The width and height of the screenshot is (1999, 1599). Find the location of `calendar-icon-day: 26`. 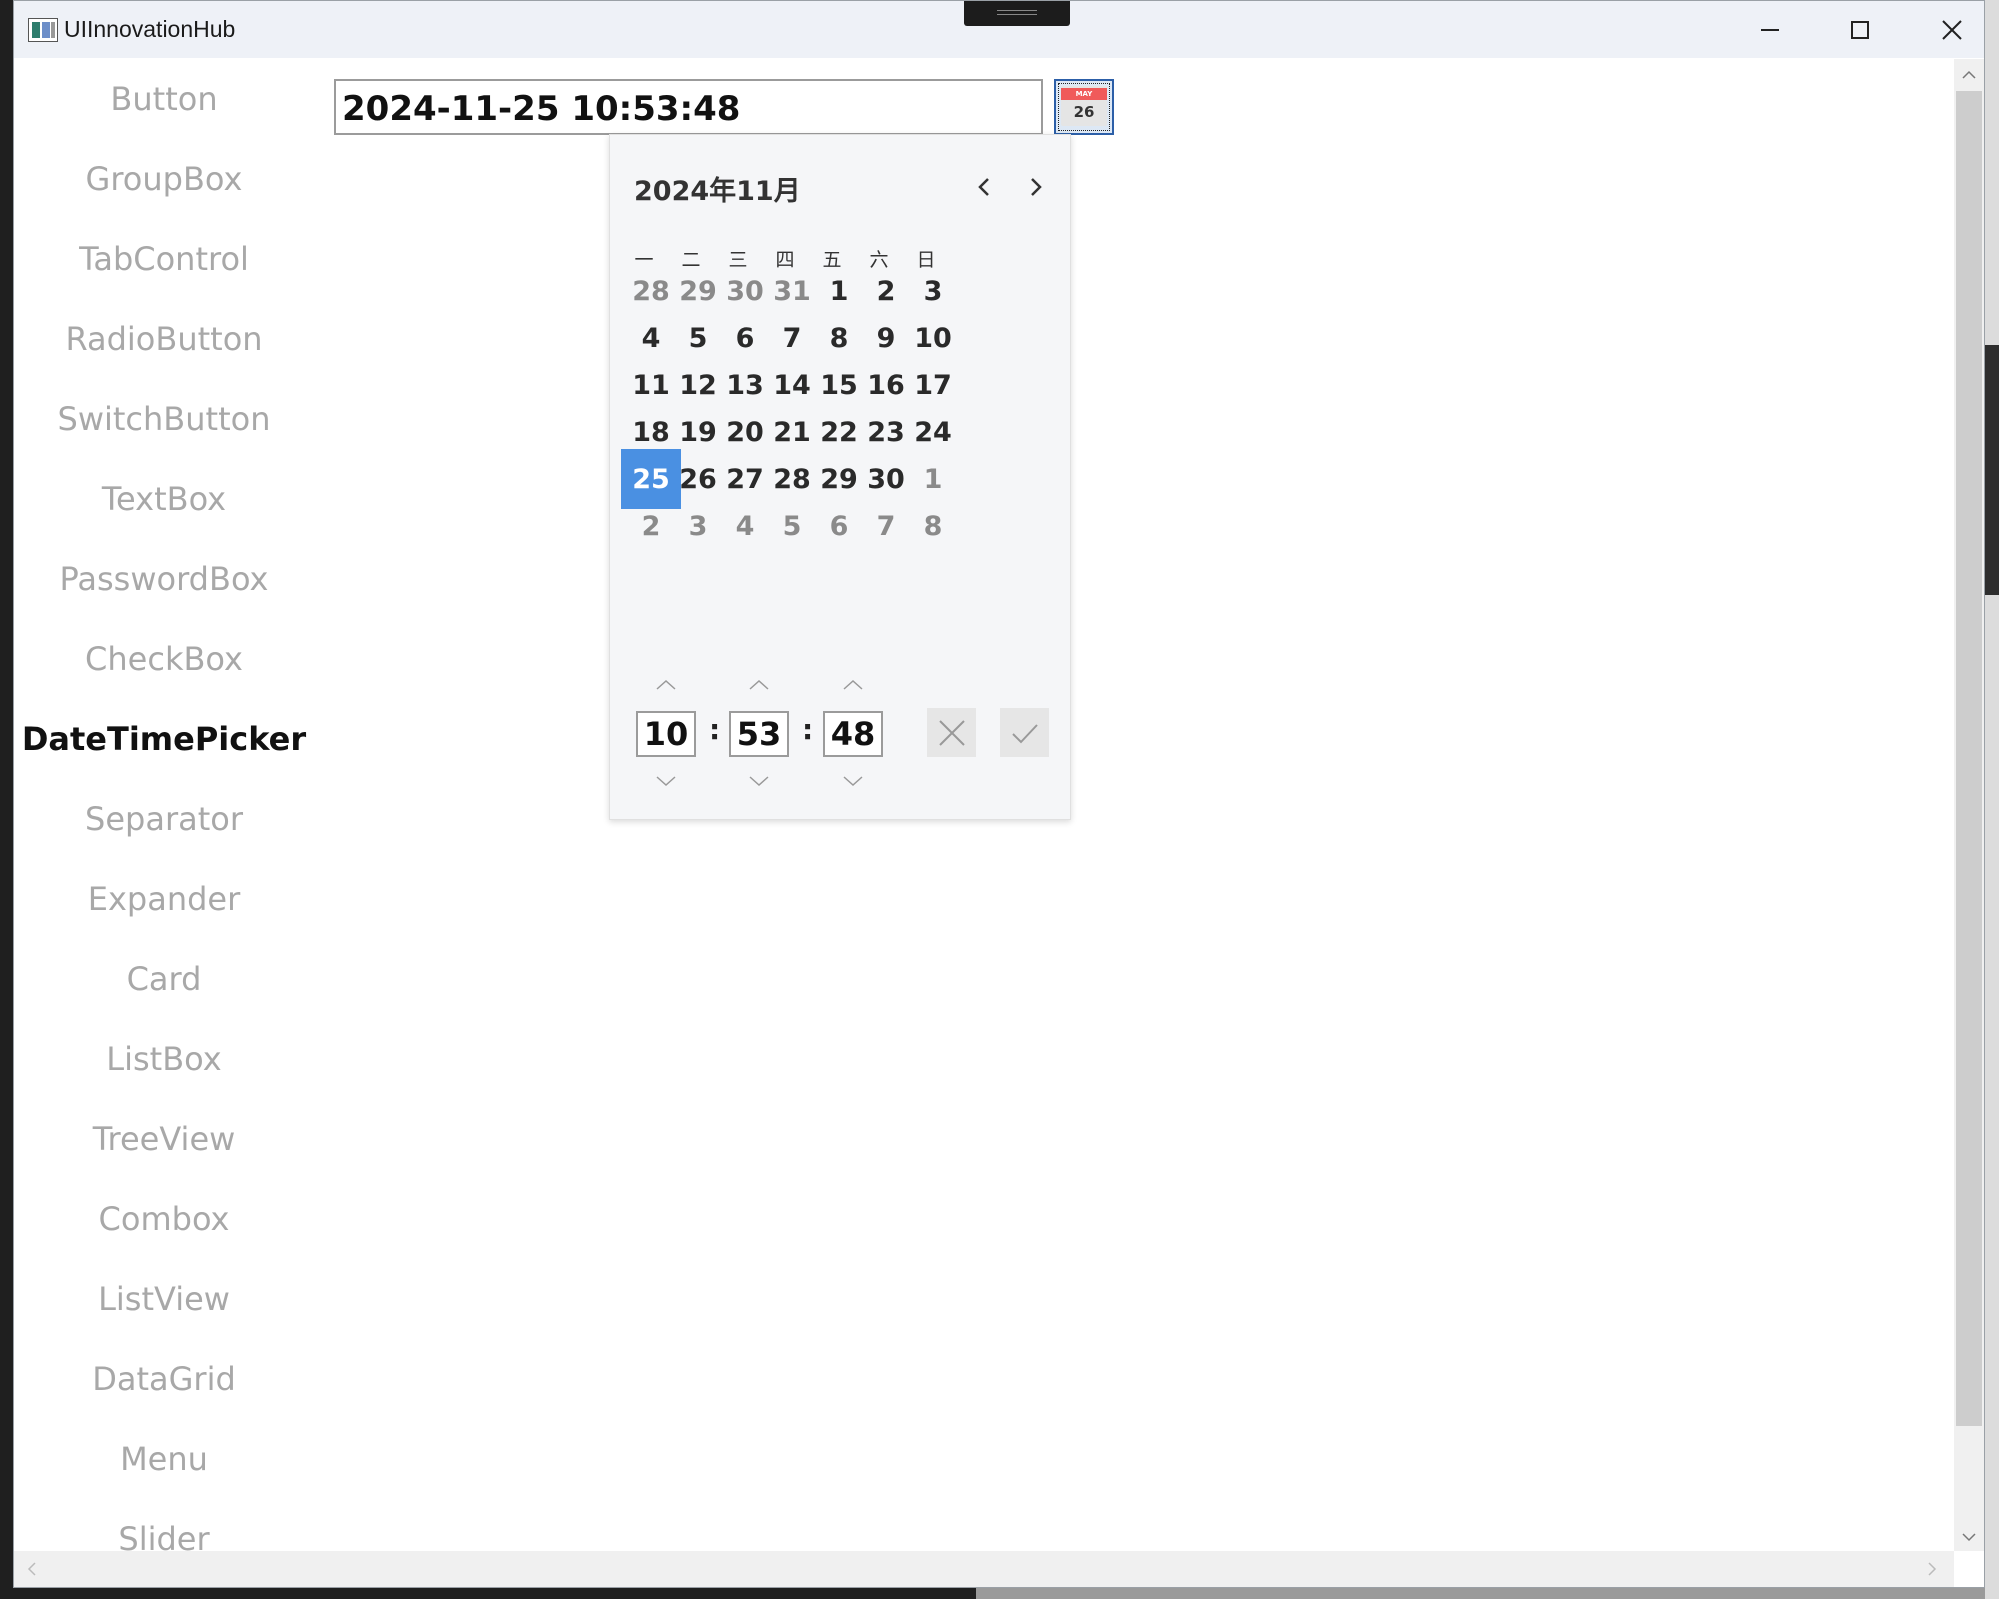

calendar-icon-day: 26 is located at coordinates (1084, 112).